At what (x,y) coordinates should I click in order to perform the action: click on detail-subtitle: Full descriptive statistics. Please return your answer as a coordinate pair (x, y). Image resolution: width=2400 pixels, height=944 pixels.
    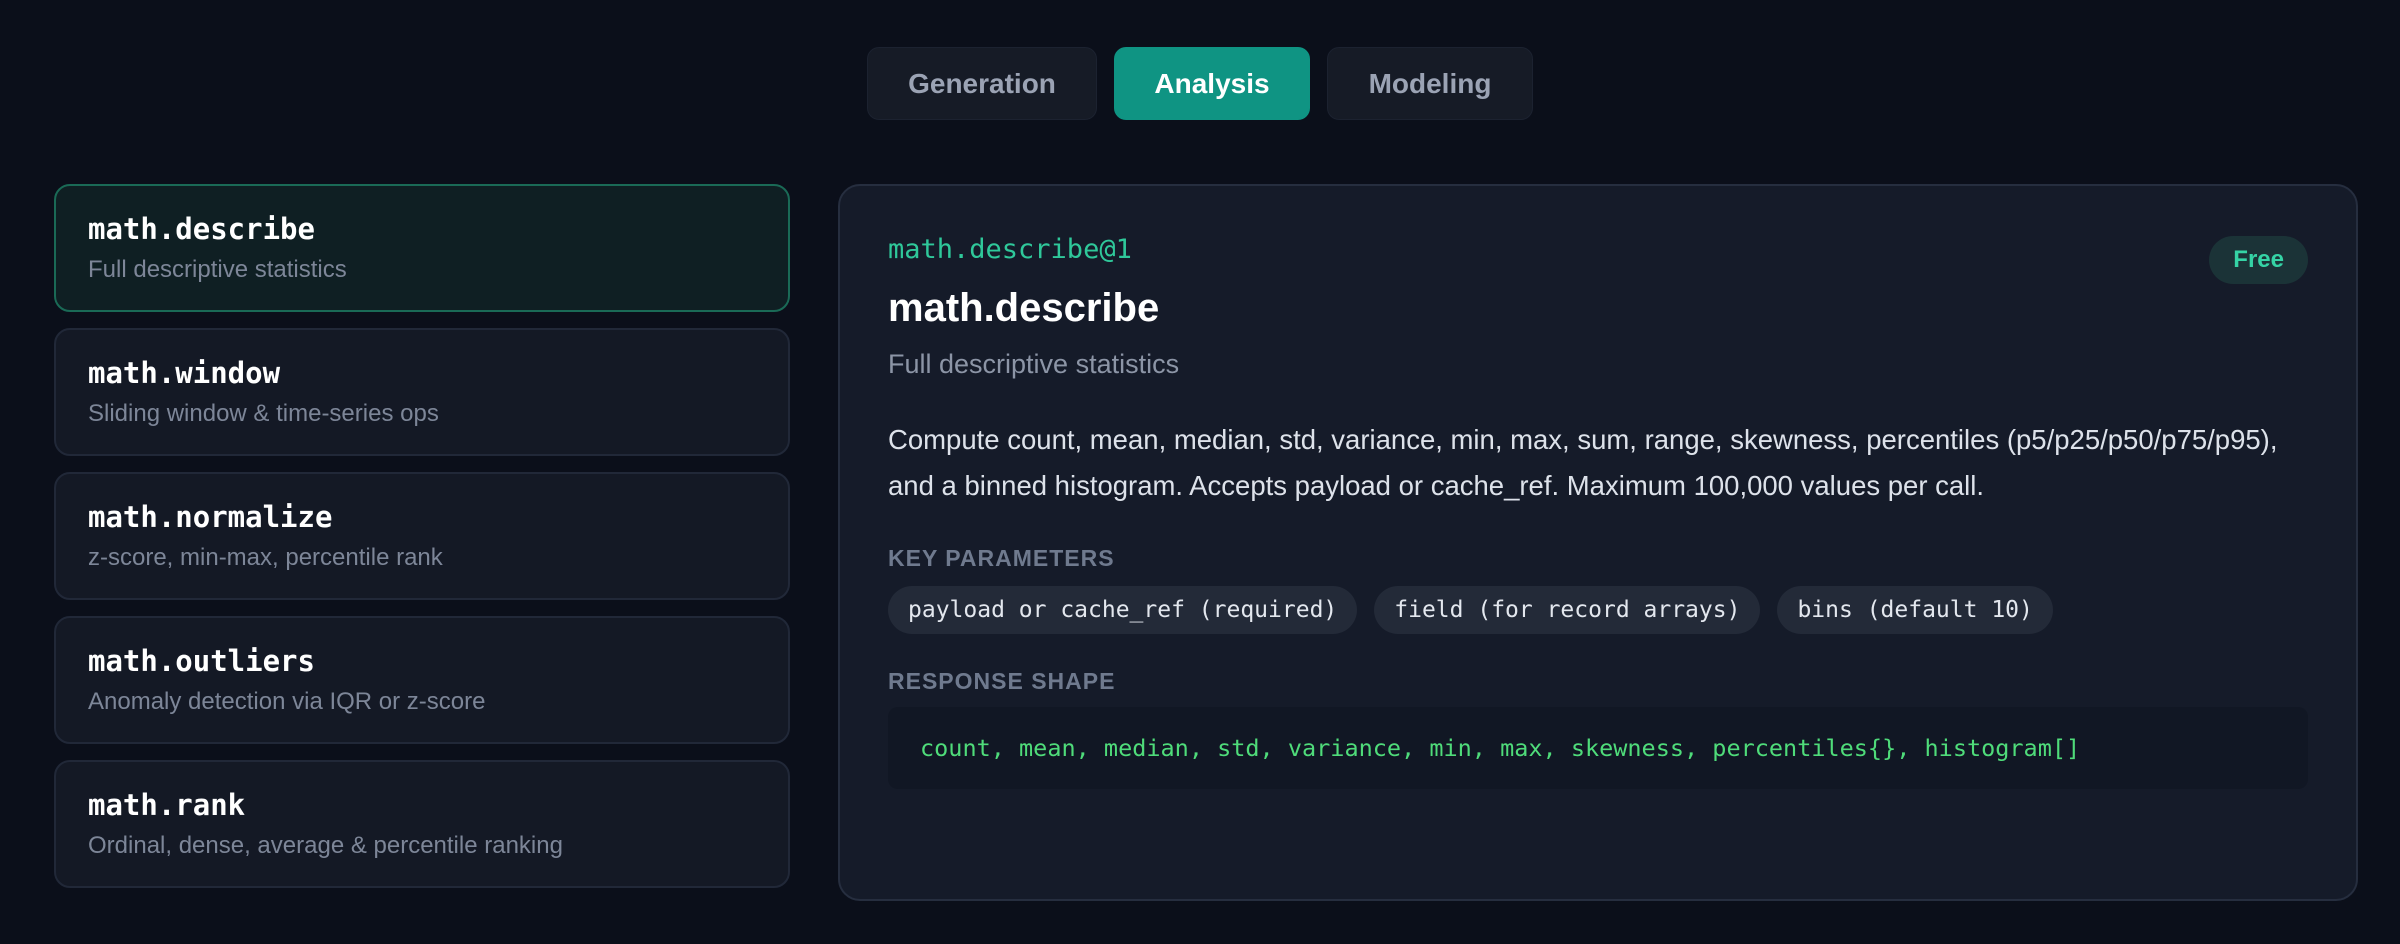
    Looking at the image, I should click on (1034, 364).